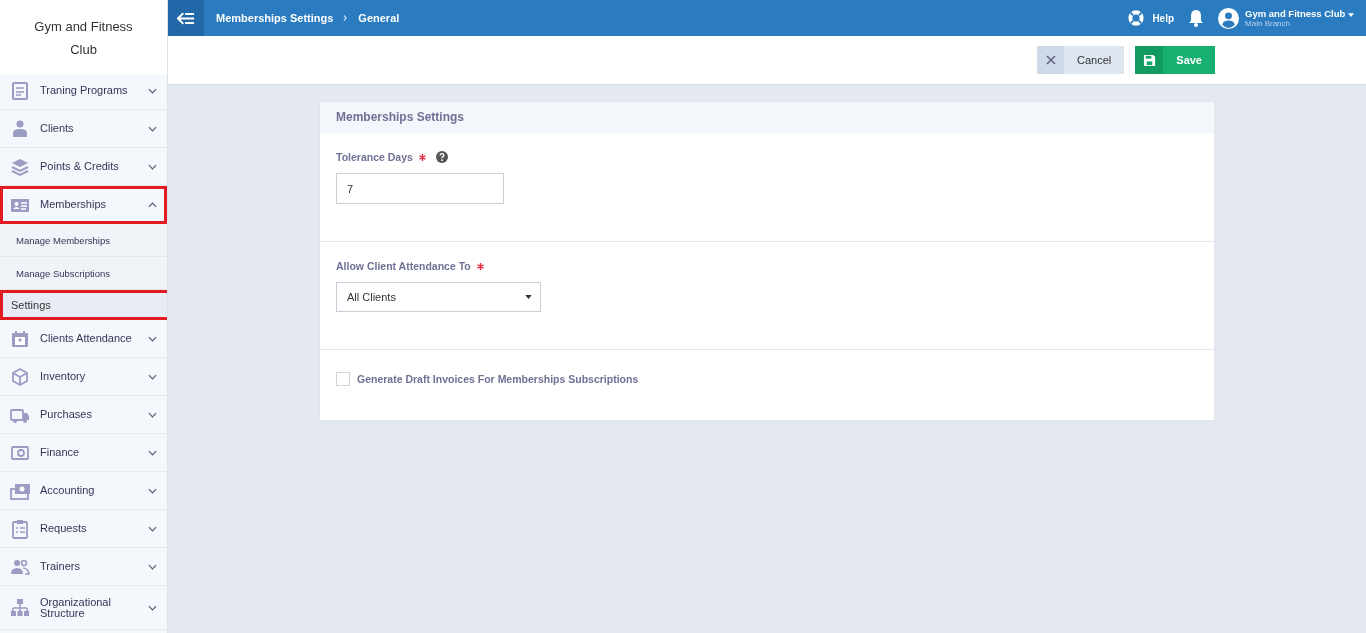  What do you see at coordinates (498, 379) in the screenshot?
I see `checkbox-label: Generate Draft Invoices For Memberships Subscriptions` at bounding box center [498, 379].